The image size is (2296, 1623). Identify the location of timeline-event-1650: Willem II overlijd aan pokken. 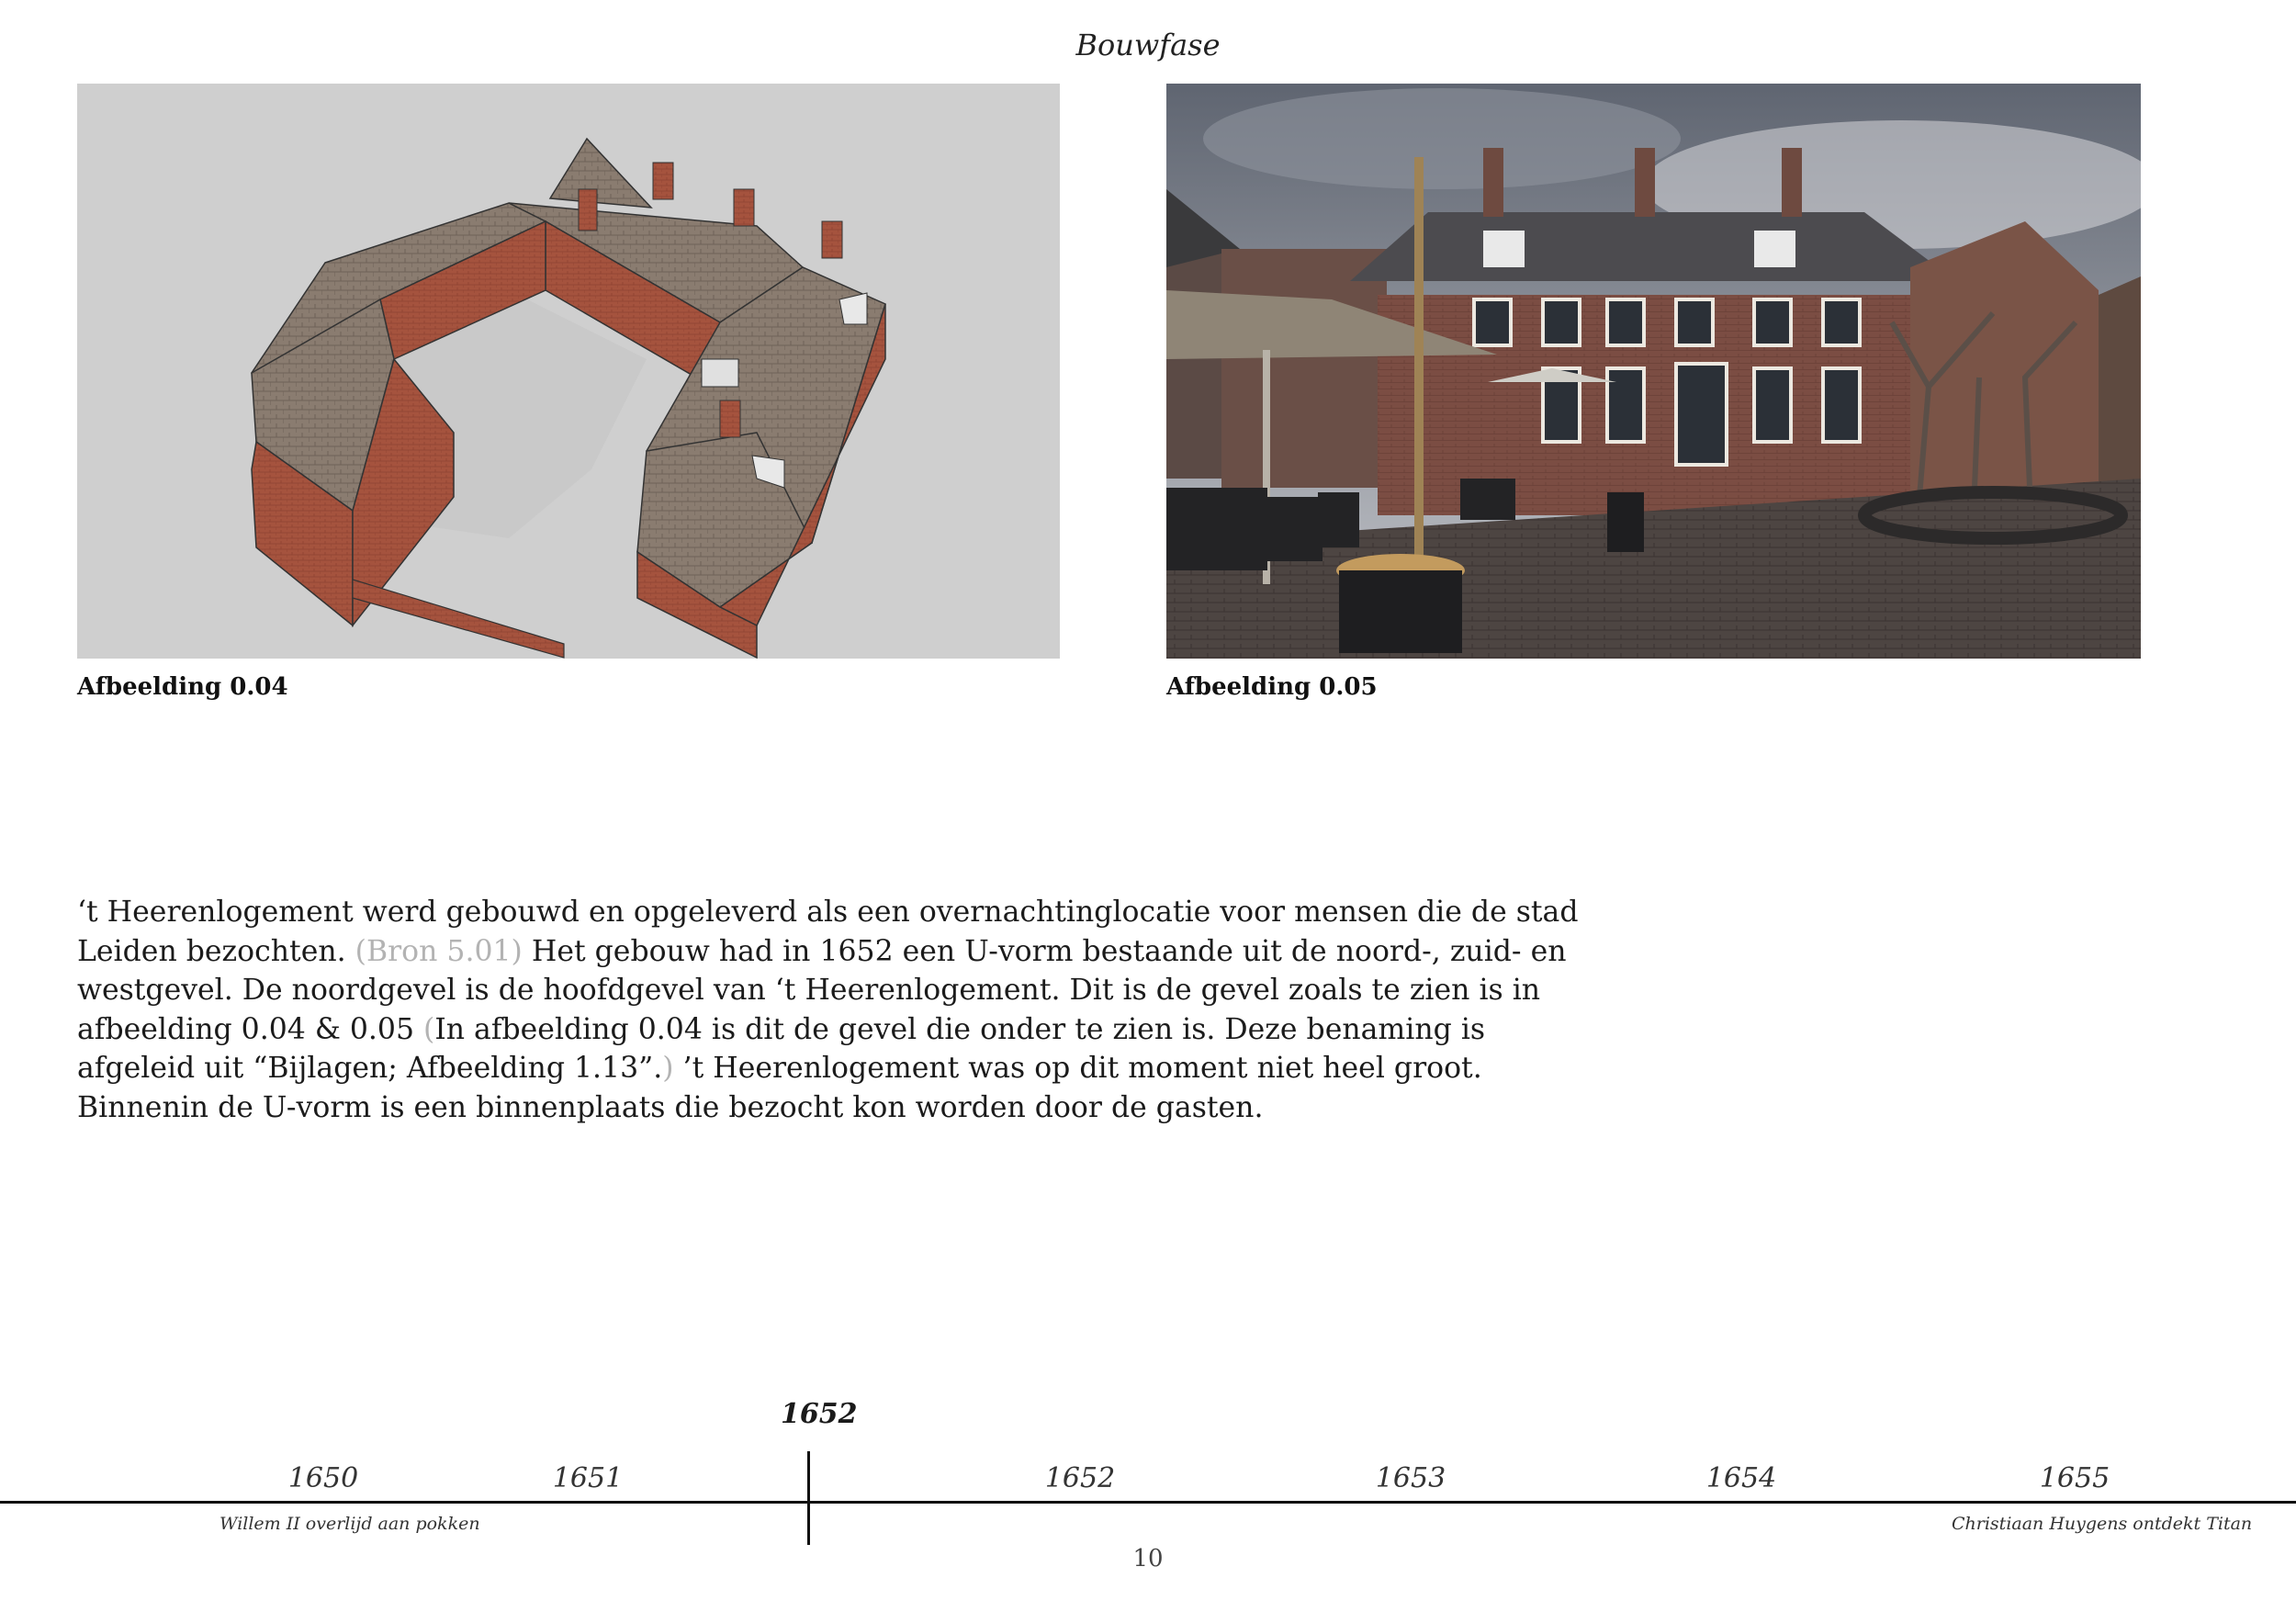
(349, 1524).